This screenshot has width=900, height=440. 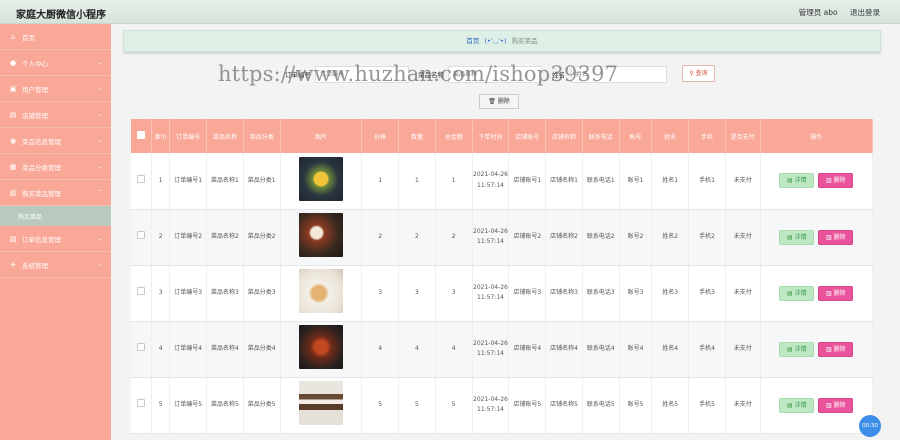 What do you see at coordinates (55, 115) in the screenshot?
I see `sidebar-item-shop: ▤ 店铺管理 ⌄` at bounding box center [55, 115].